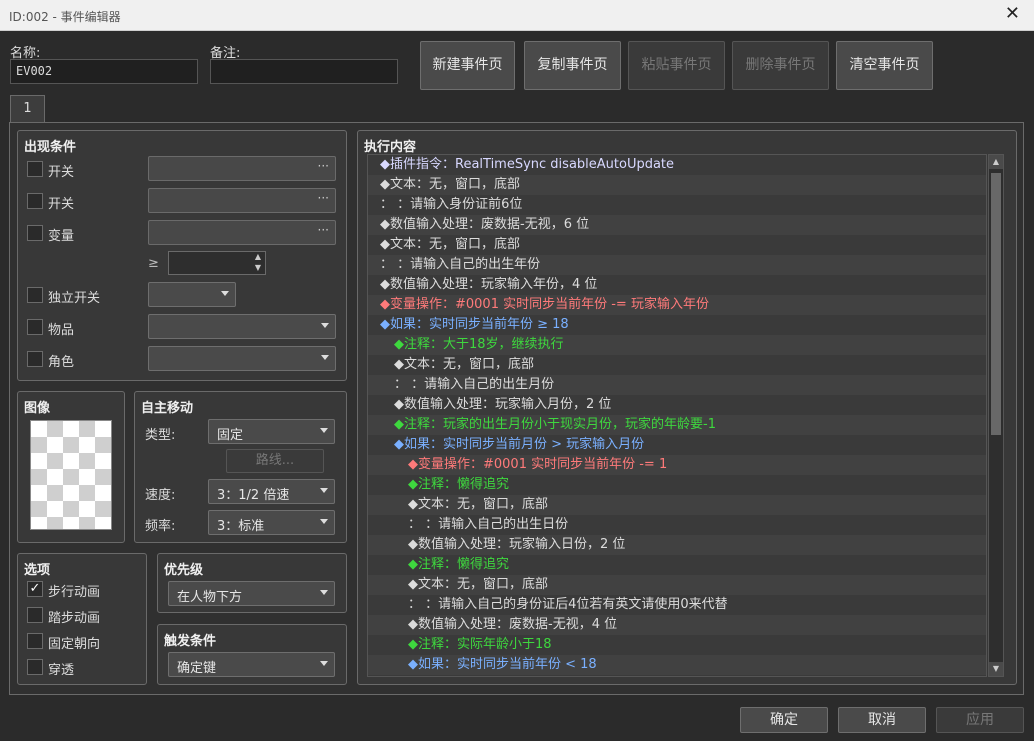  I want to click on frequency-select: 3：标准, so click(271, 522).